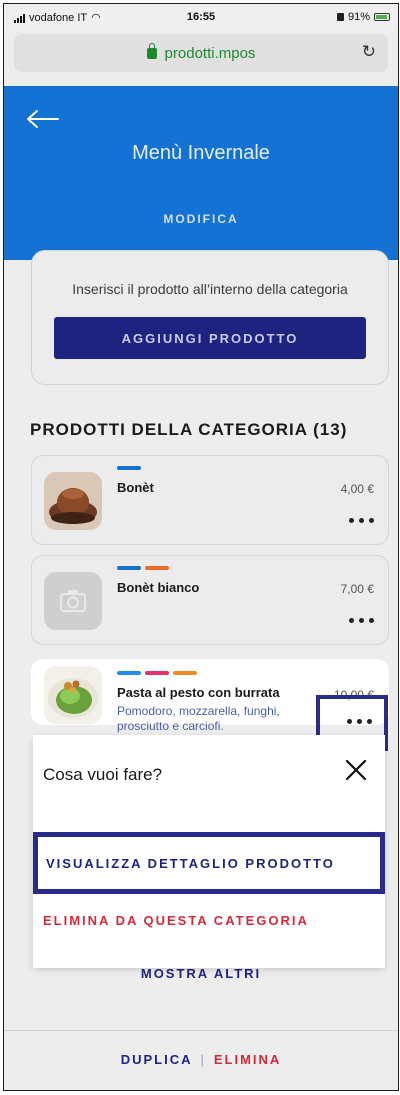  Describe the element at coordinates (103, 774) in the screenshot. I see `sheet-title: Cosa vuoi fare?` at that location.